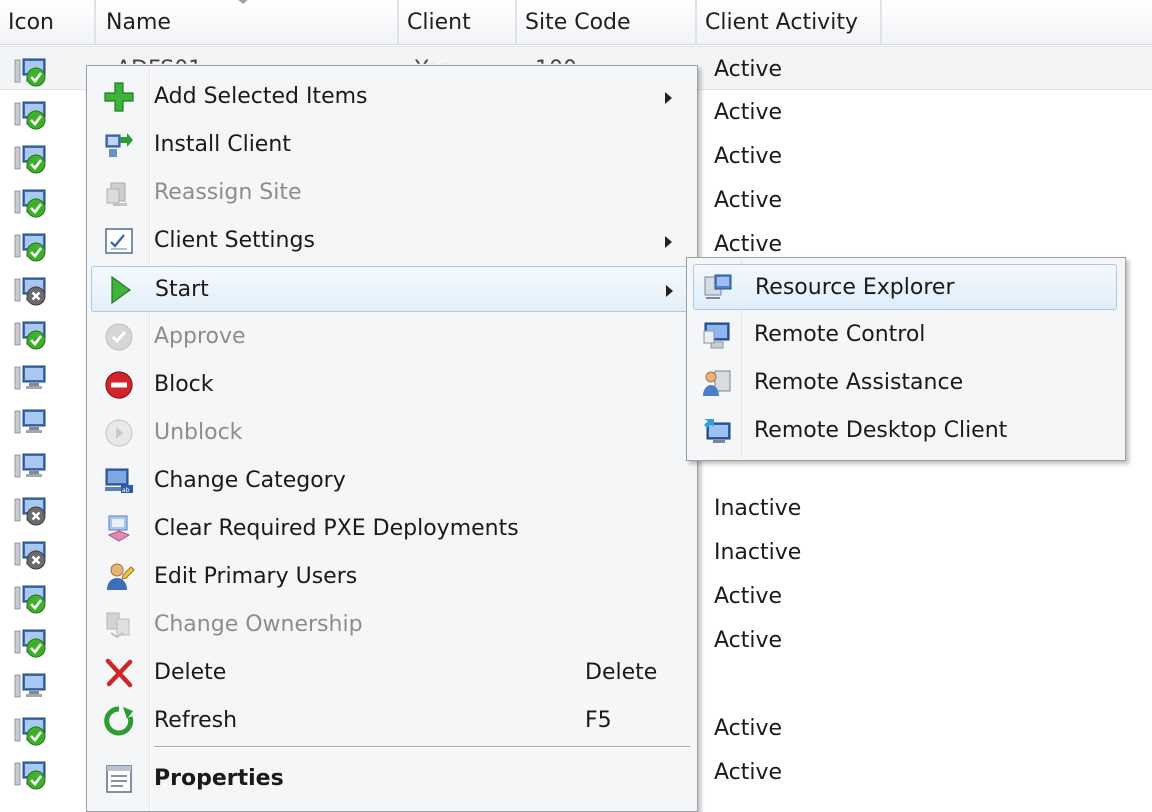 The image size is (1152, 812). I want to click on menu-item-label: Change Ownership, so click(258, 624).